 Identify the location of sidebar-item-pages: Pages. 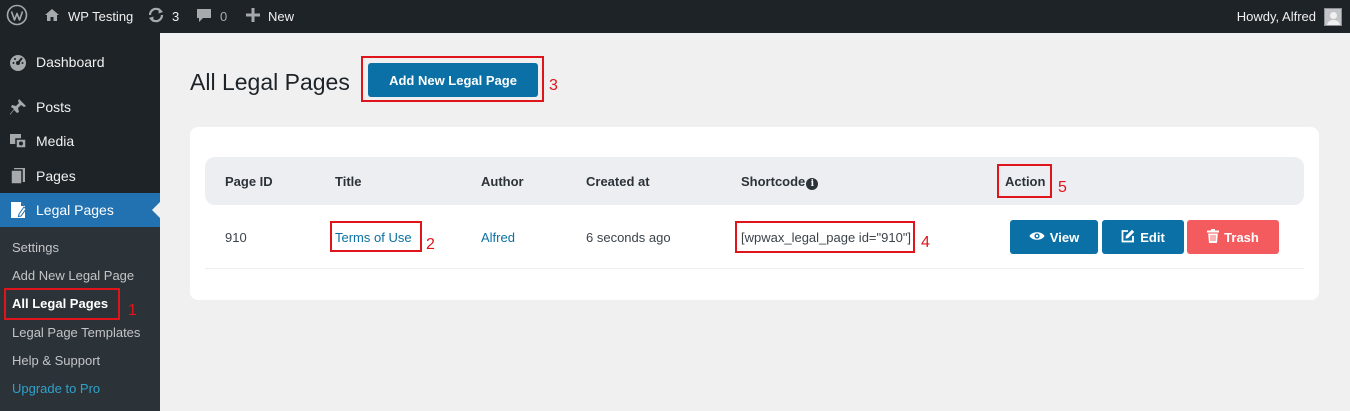
(80, 176).